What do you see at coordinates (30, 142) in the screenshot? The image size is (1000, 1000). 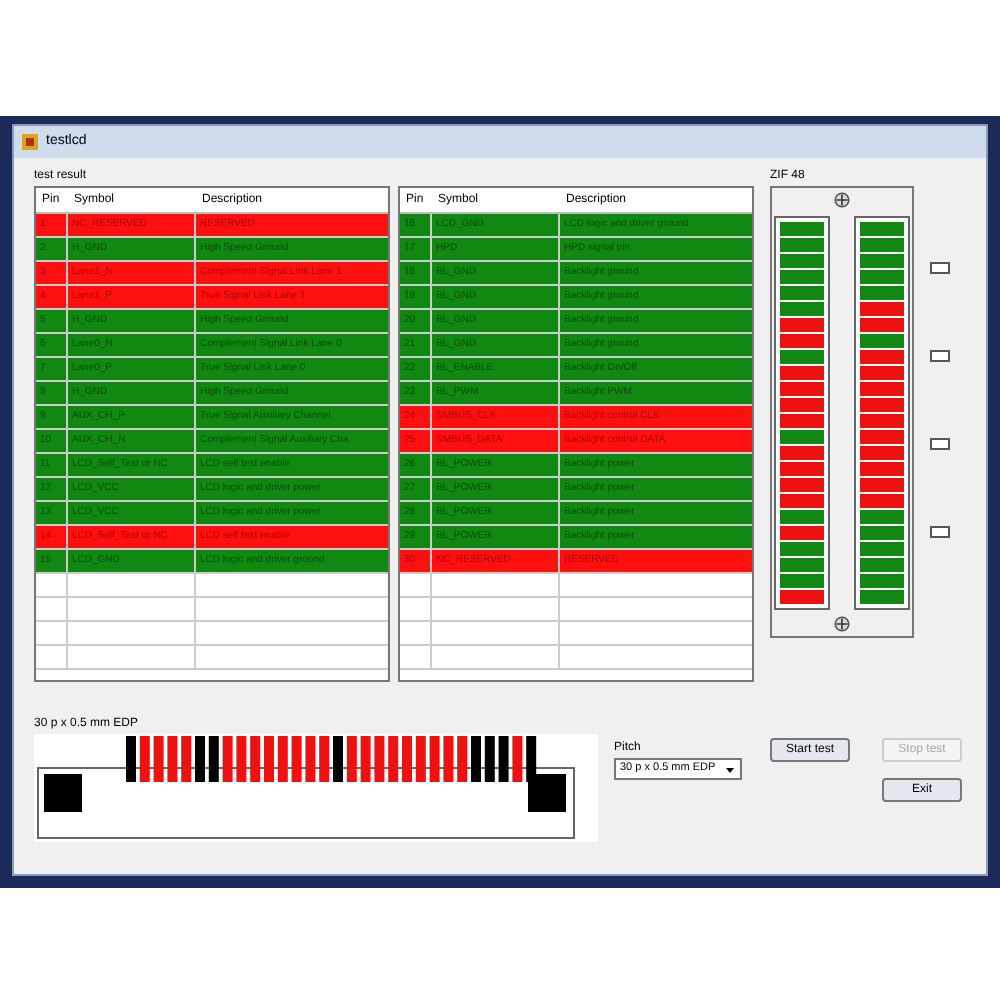 I see `app-icon` at bounding box center [30, 142].